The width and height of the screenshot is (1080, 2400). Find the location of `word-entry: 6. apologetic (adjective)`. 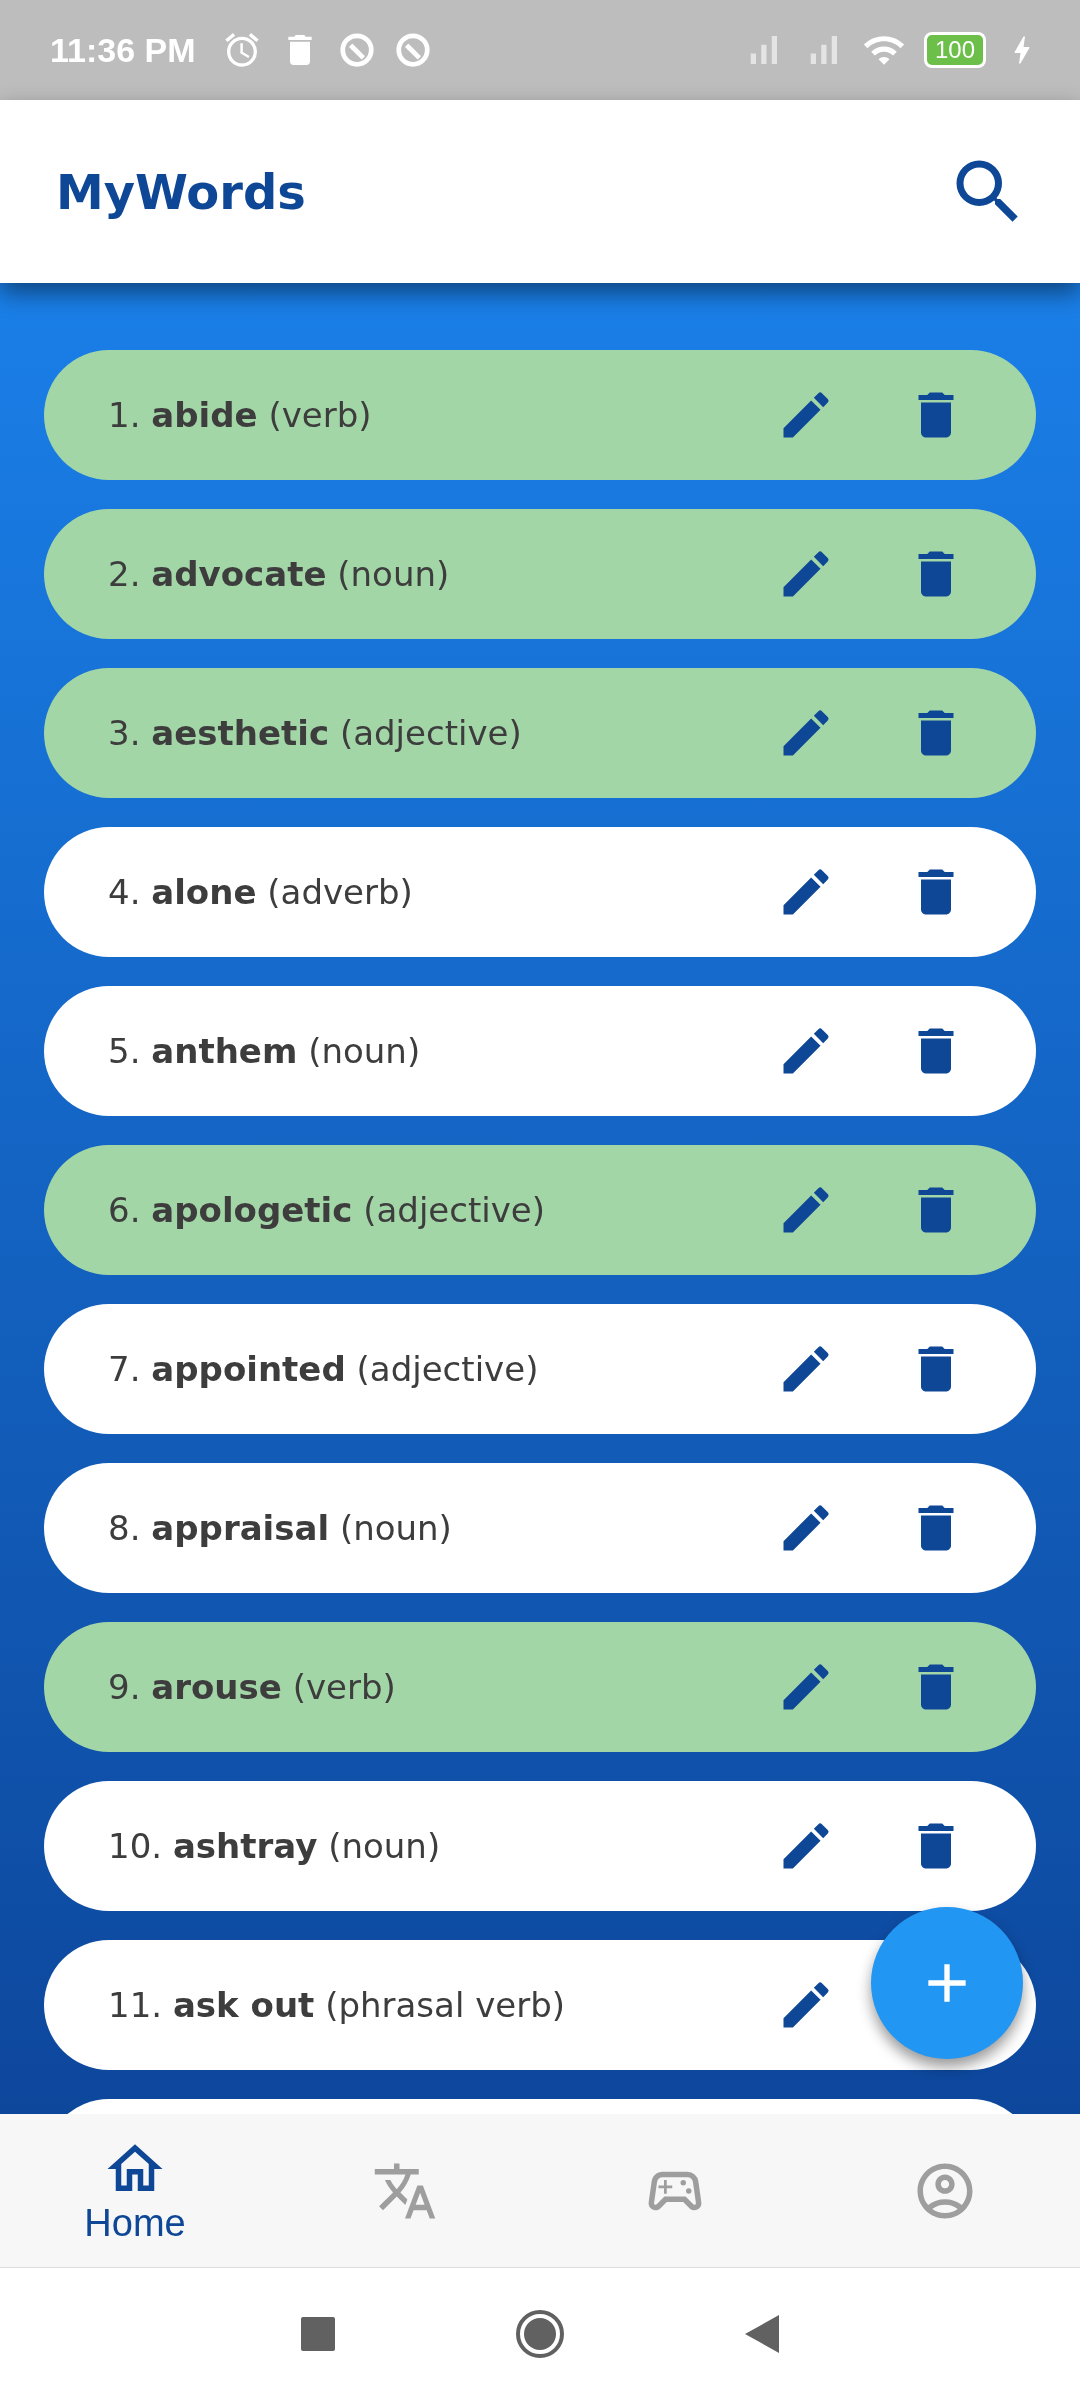

word-entry: 6. apologetic (adjective) is located at coordinates (327, 1210).